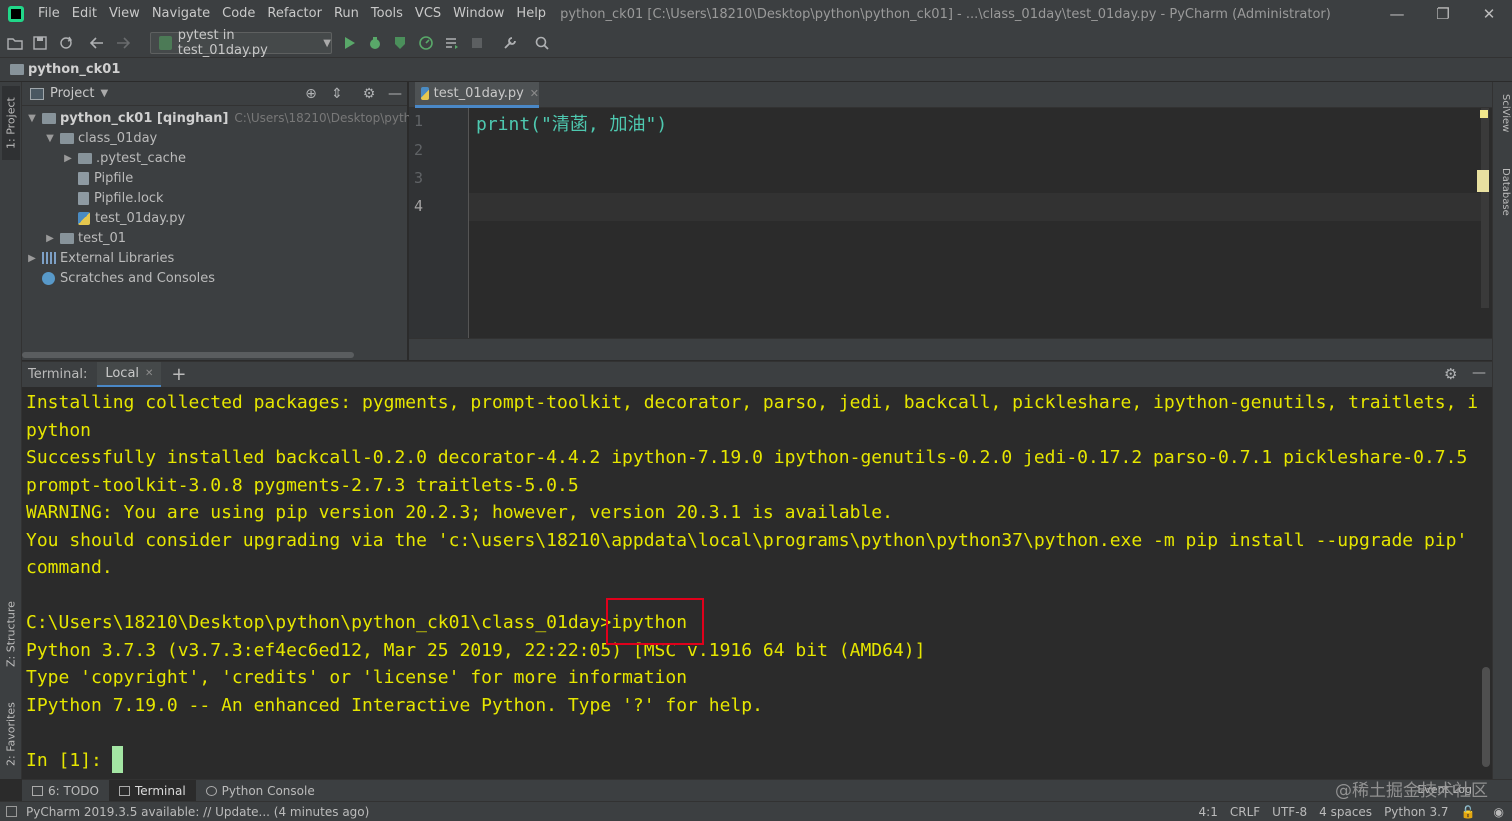  Describe the element at coordinates (152, 790) in the screenshot. I see `terminal-tool-tab: Terminal` at that location.